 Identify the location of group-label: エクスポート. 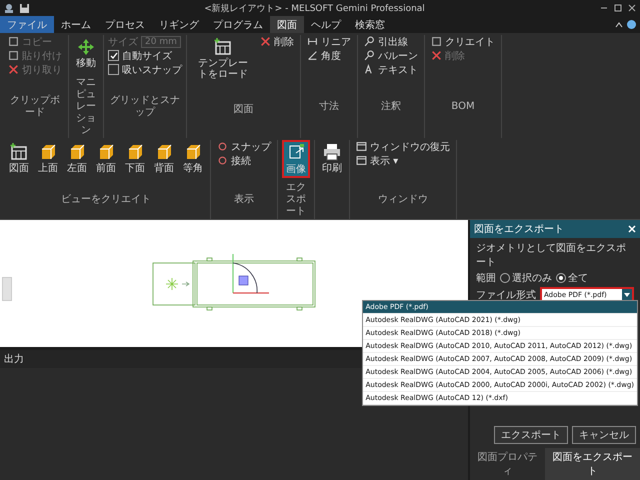
(296, 199).